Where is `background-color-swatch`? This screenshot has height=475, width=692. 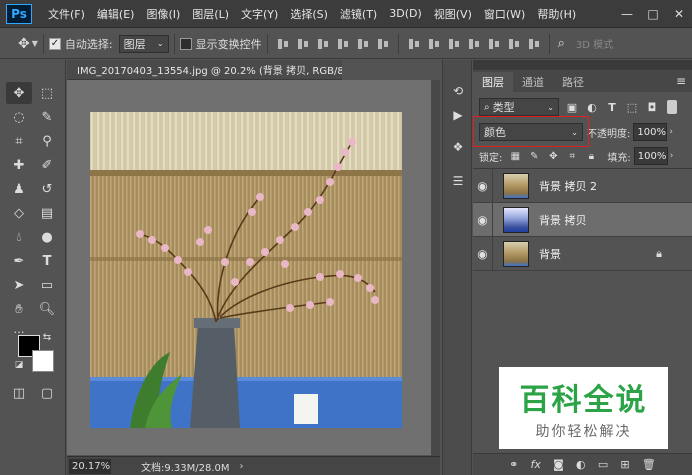
background-color-swatch is located at coordinates (43, 361).